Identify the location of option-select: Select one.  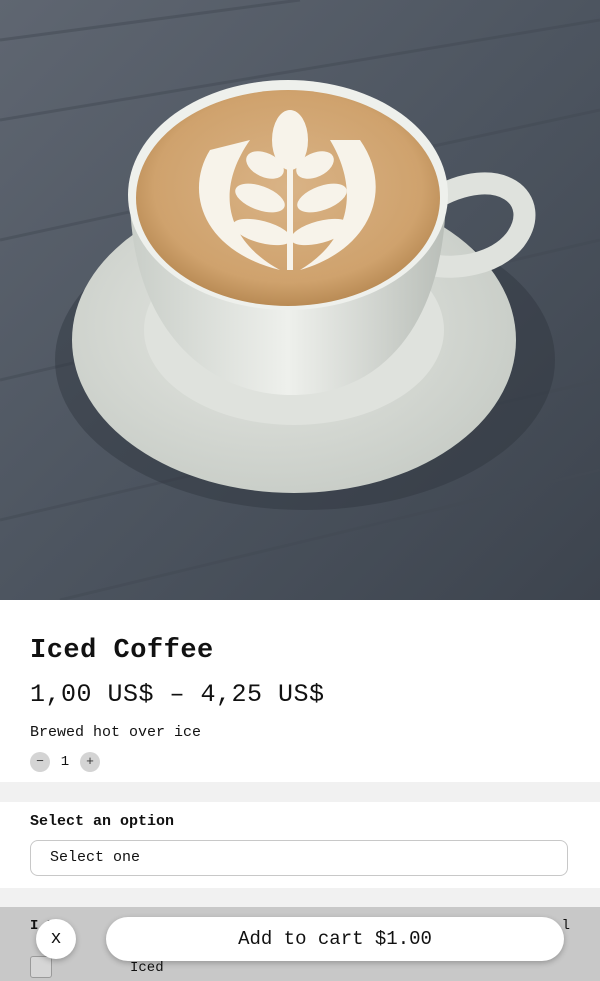
(299, 858).